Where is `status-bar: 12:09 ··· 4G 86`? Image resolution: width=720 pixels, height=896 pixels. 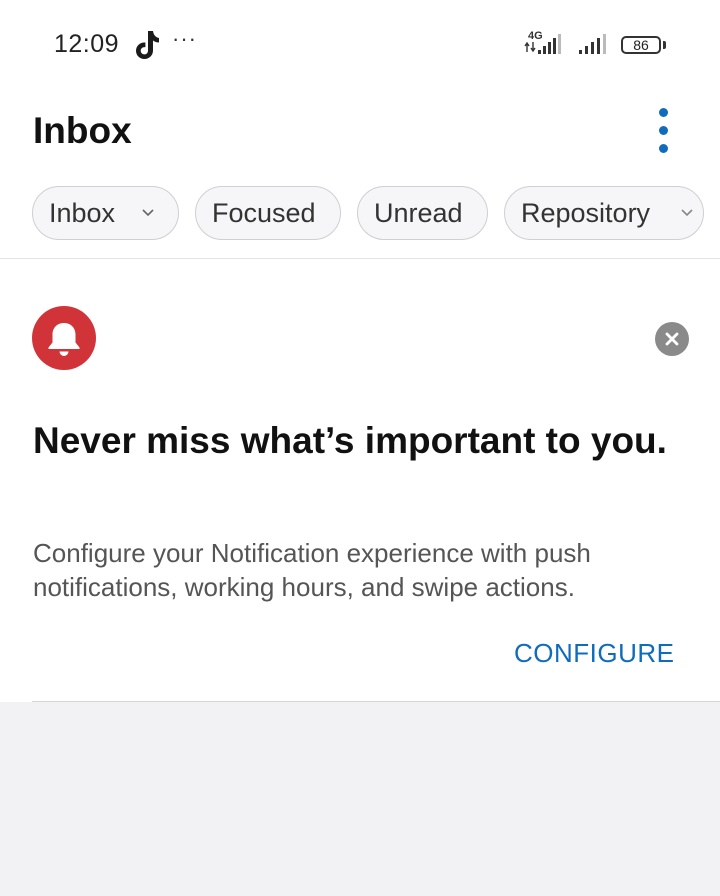 status-bar: 12:09 ··· 4G 86 is located at coordinates (360, 45).